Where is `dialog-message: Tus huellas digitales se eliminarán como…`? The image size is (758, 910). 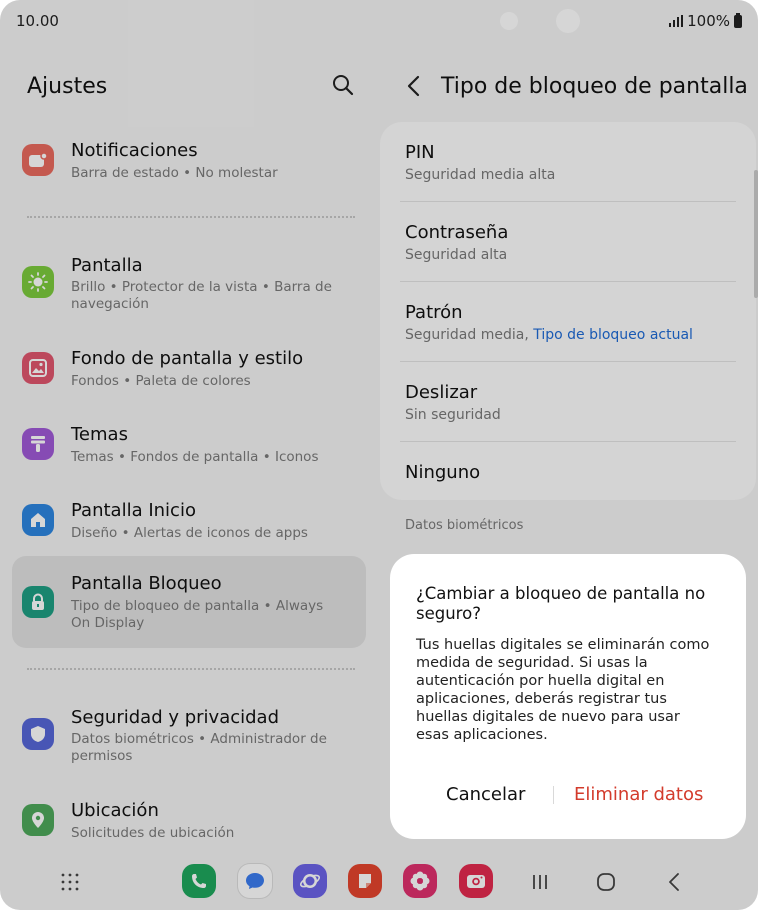 dialog-message: Tus huellas digitales se eliminarán como… is located at coordinates (563, 690).